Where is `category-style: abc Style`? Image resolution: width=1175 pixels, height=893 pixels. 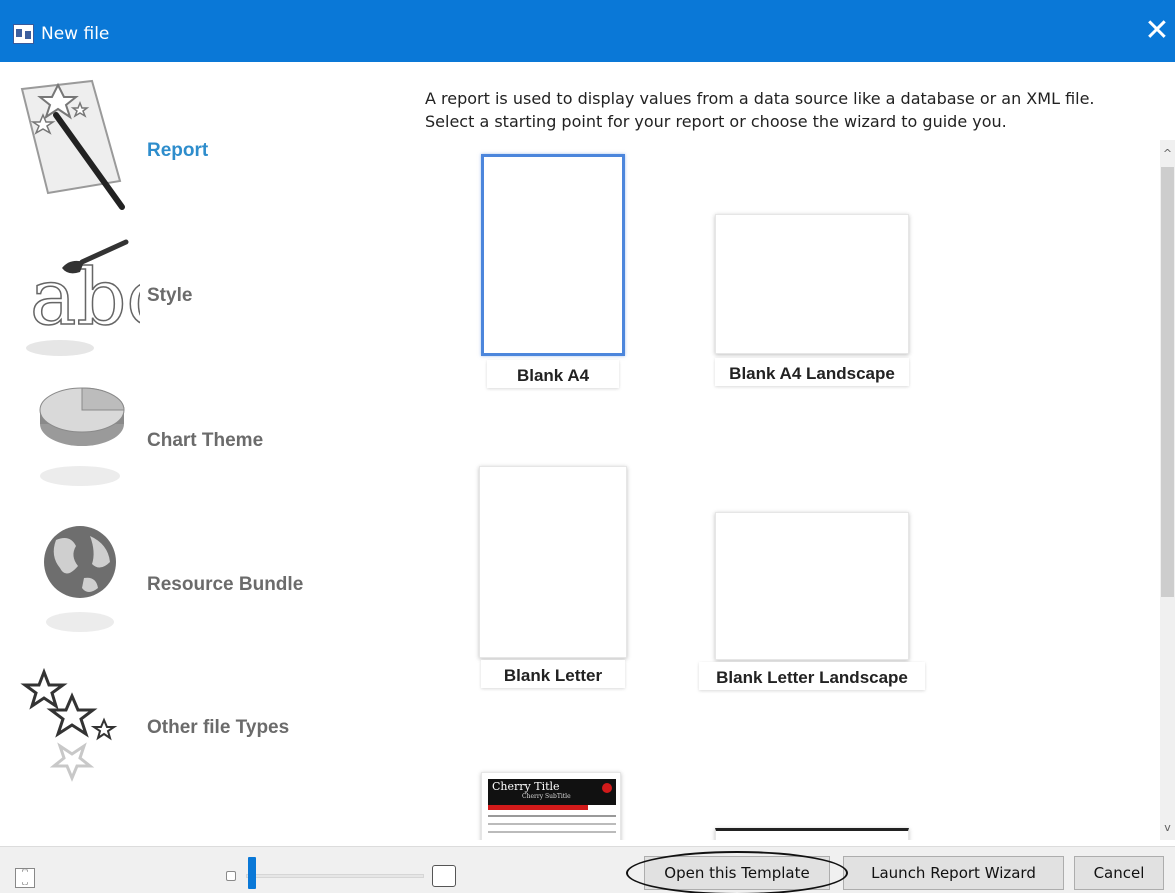
category-style: abc Style is located at coordinates (195, 298).